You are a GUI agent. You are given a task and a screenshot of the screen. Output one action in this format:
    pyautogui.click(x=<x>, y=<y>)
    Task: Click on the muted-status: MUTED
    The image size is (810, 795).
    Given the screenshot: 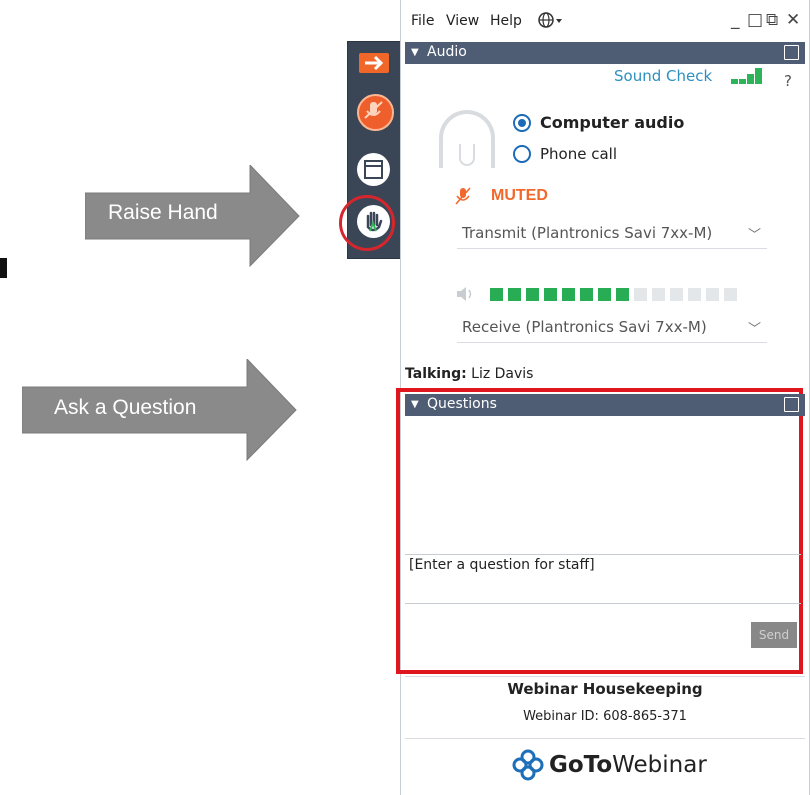 What is the action you would take?
    pyautogui.click(x=519, y=195)
    